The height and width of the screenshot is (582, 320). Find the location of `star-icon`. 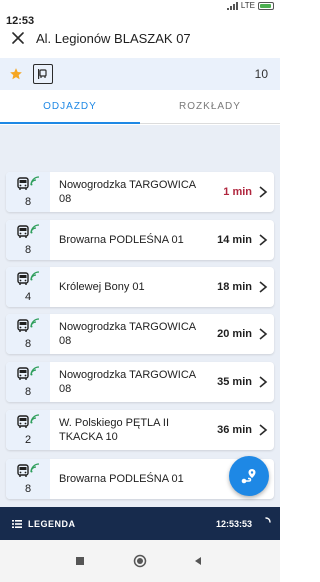

star-icon is located at coordinates (16, 74).